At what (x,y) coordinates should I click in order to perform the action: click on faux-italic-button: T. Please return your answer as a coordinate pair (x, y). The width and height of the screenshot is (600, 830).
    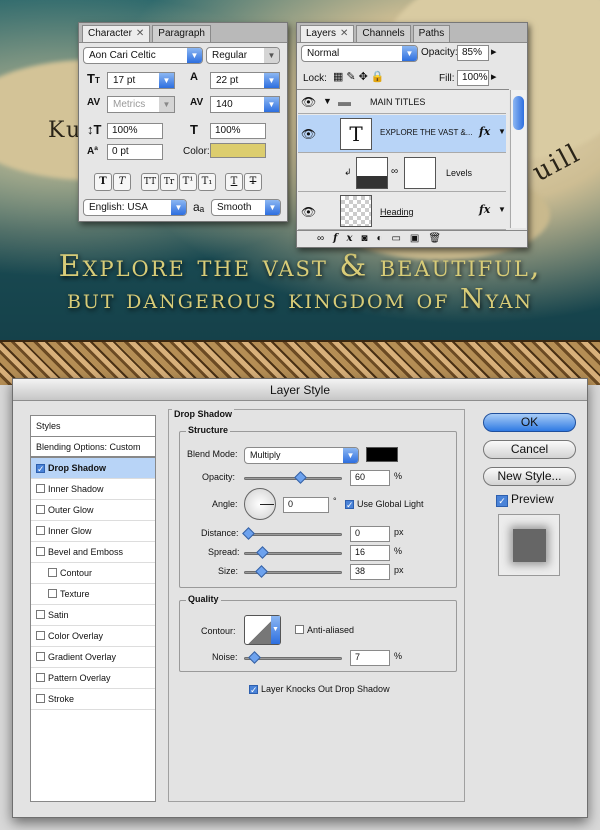
    Looking at the image, I should click on (122, 182).